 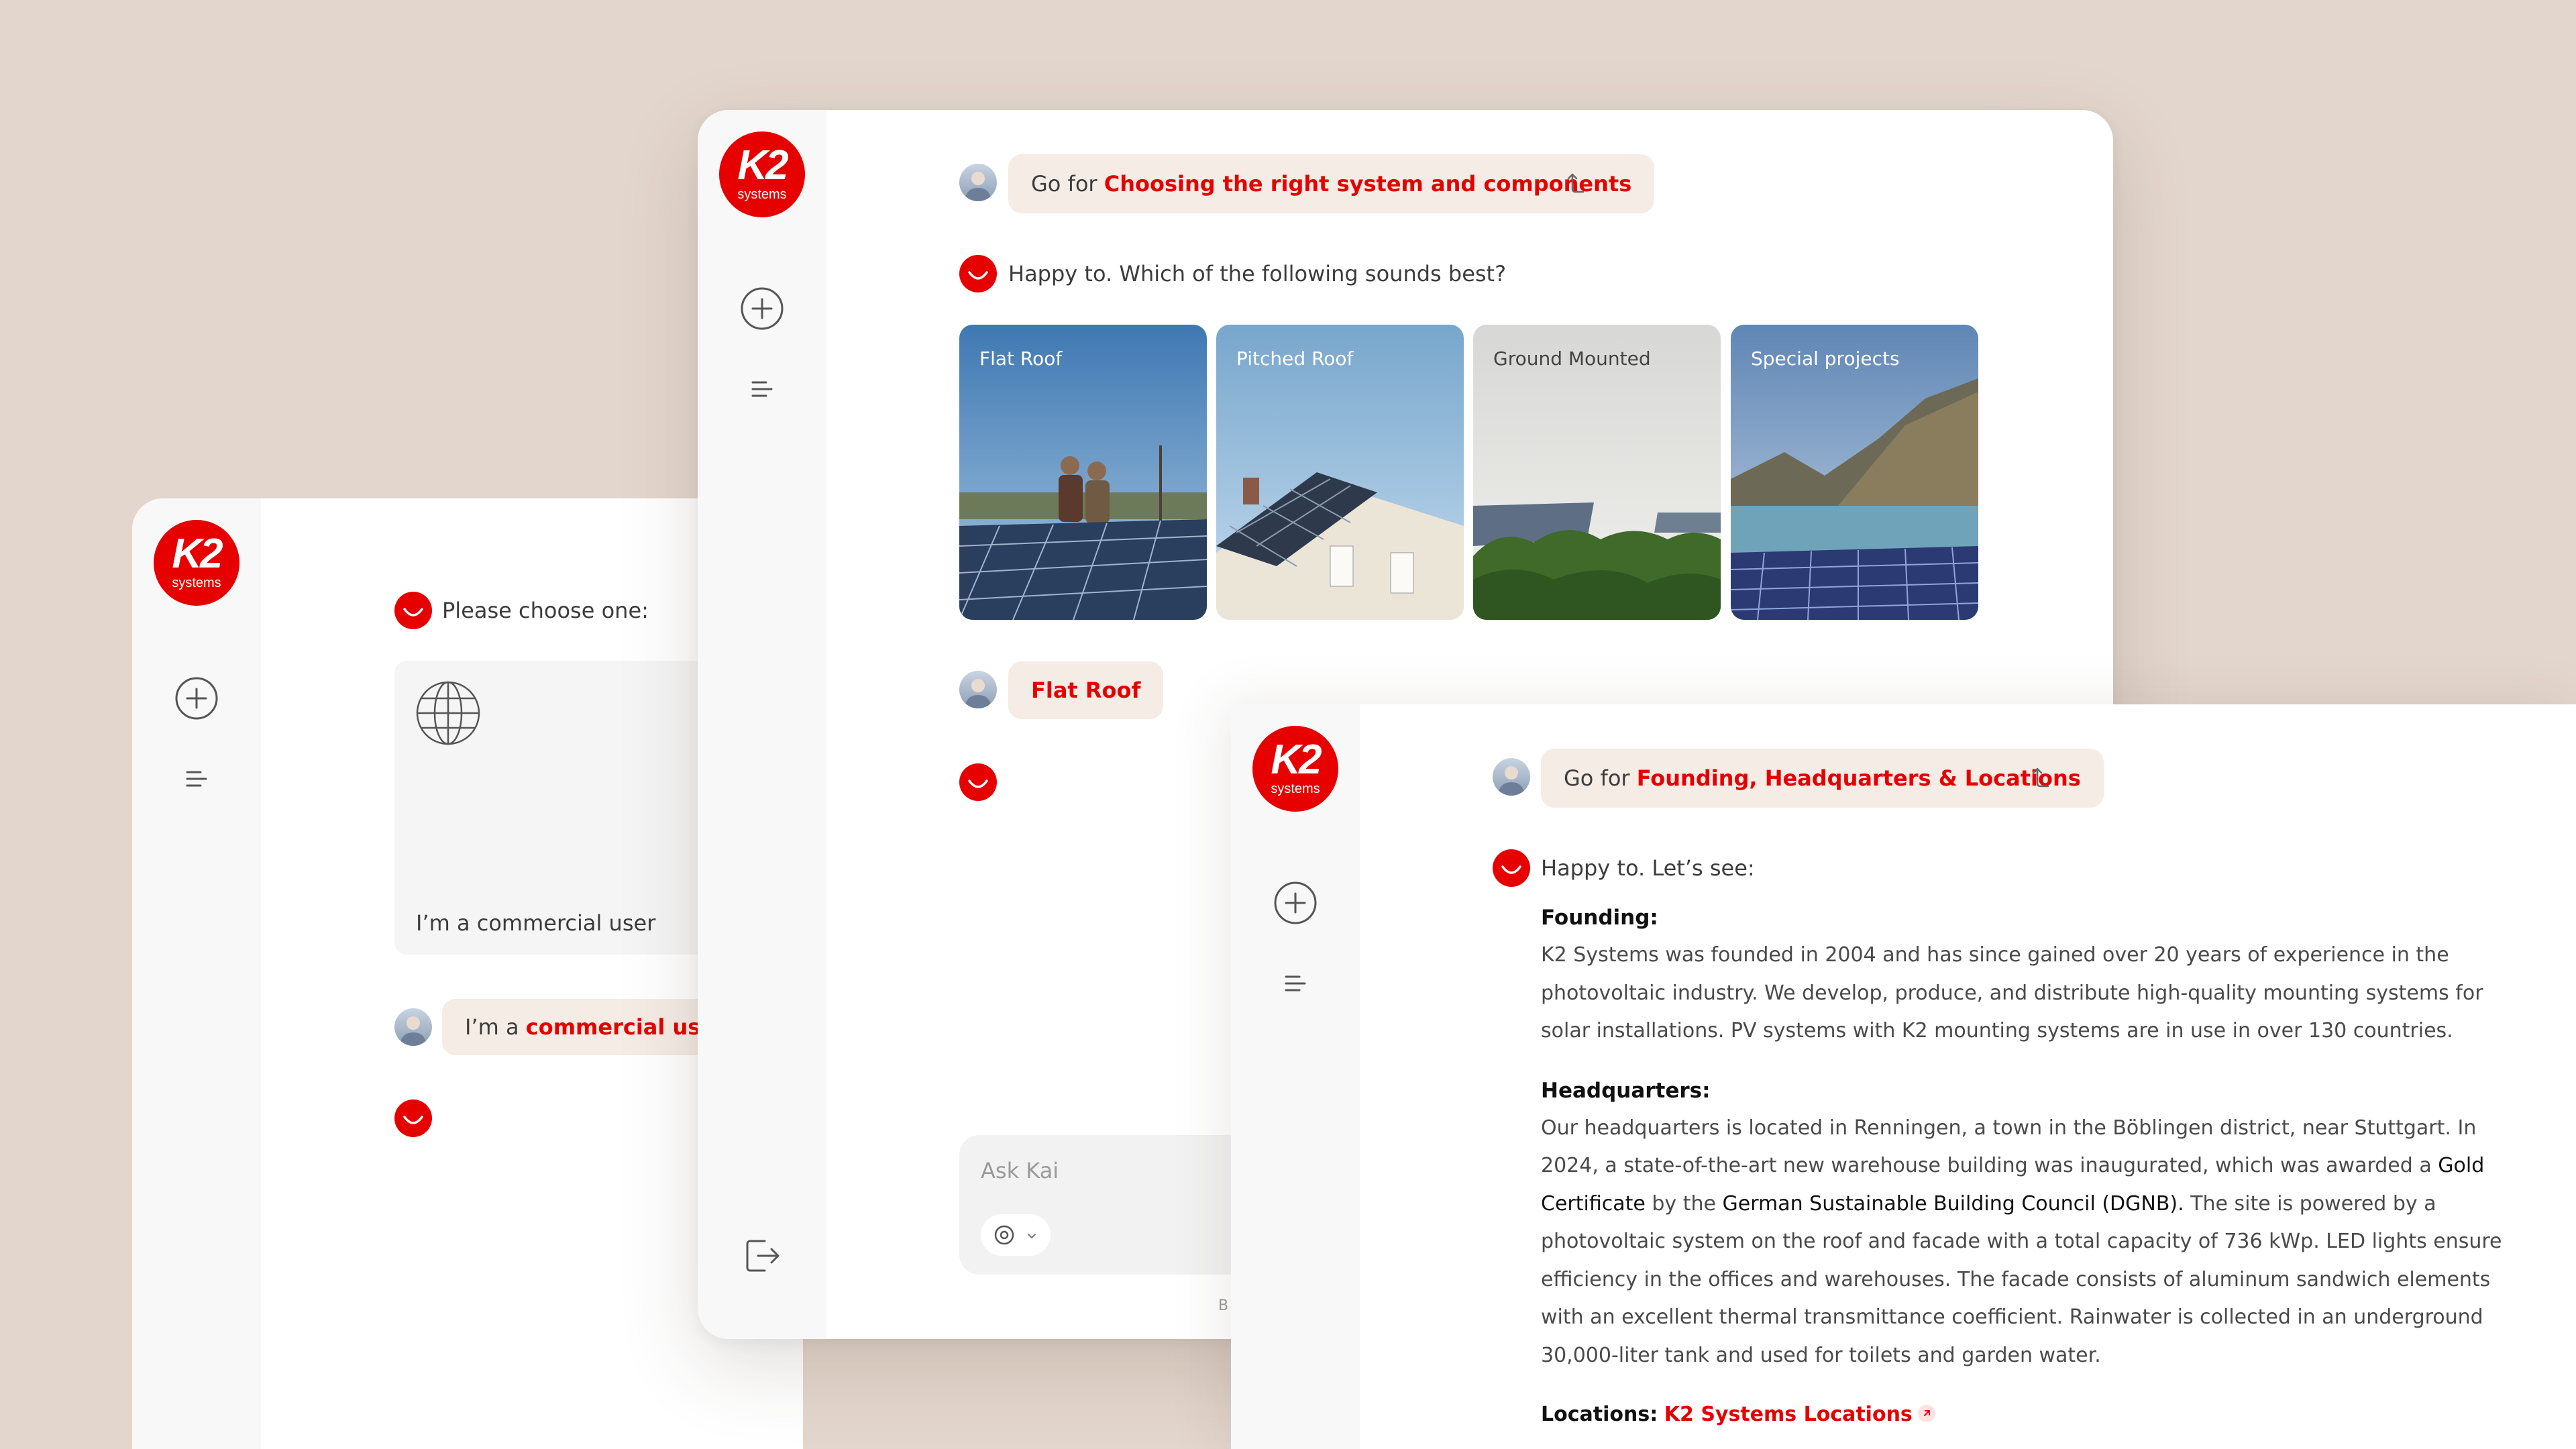 I want to click on locations-link: K2 Systems Locations, so click(x=1788, y=1414).